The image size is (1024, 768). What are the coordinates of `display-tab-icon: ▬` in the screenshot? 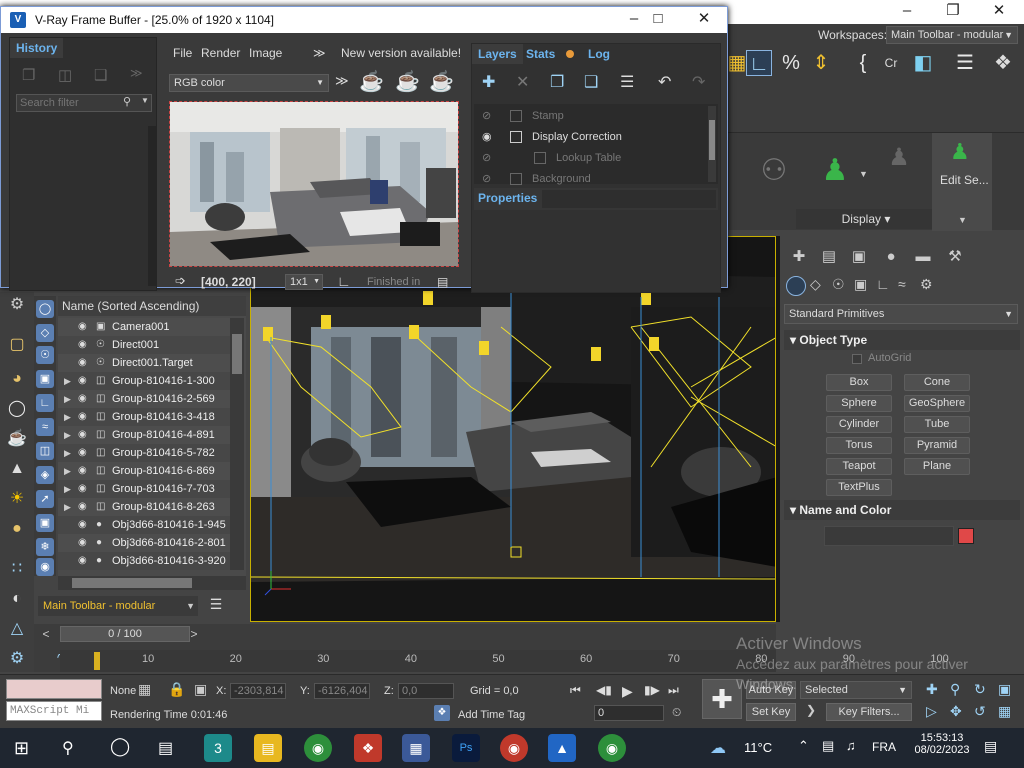 It's located at (923, 257).